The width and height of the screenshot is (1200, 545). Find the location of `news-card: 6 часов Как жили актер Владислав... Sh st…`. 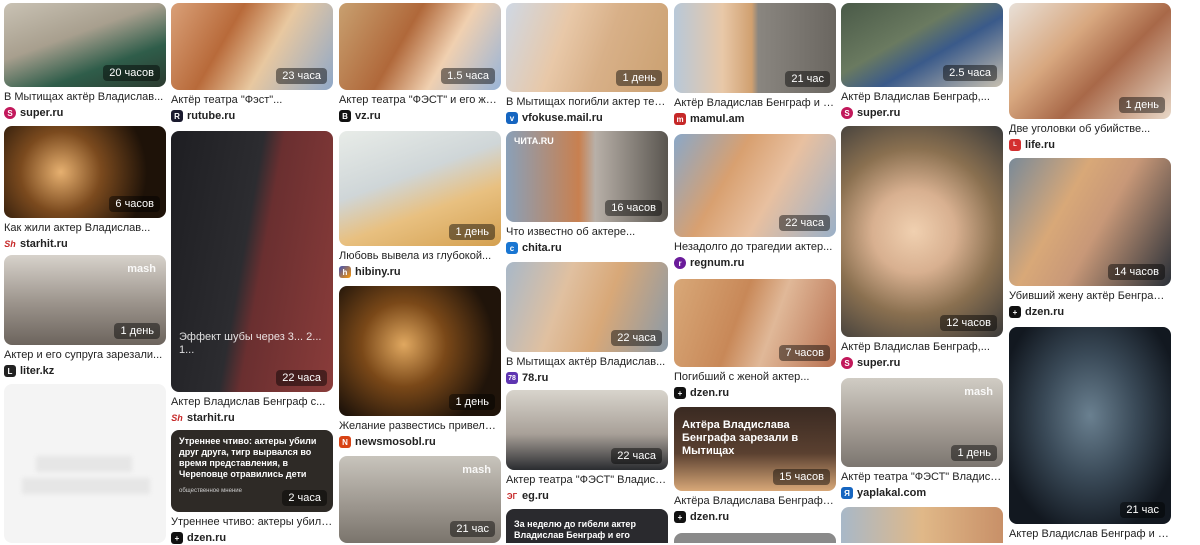

news-card: 6 часов Как жили актер Владислав... Sh st… is located at coordinates (85, 188).